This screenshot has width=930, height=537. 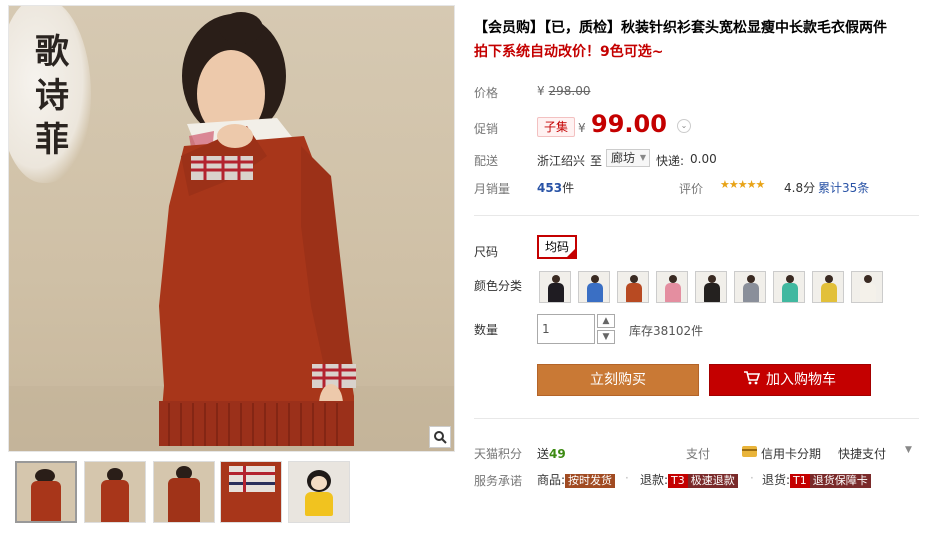 What do you see at coordinates (498, 454) in the screenshot?
I see `points-label: 天猫积分` at bounding box center [498, 454].